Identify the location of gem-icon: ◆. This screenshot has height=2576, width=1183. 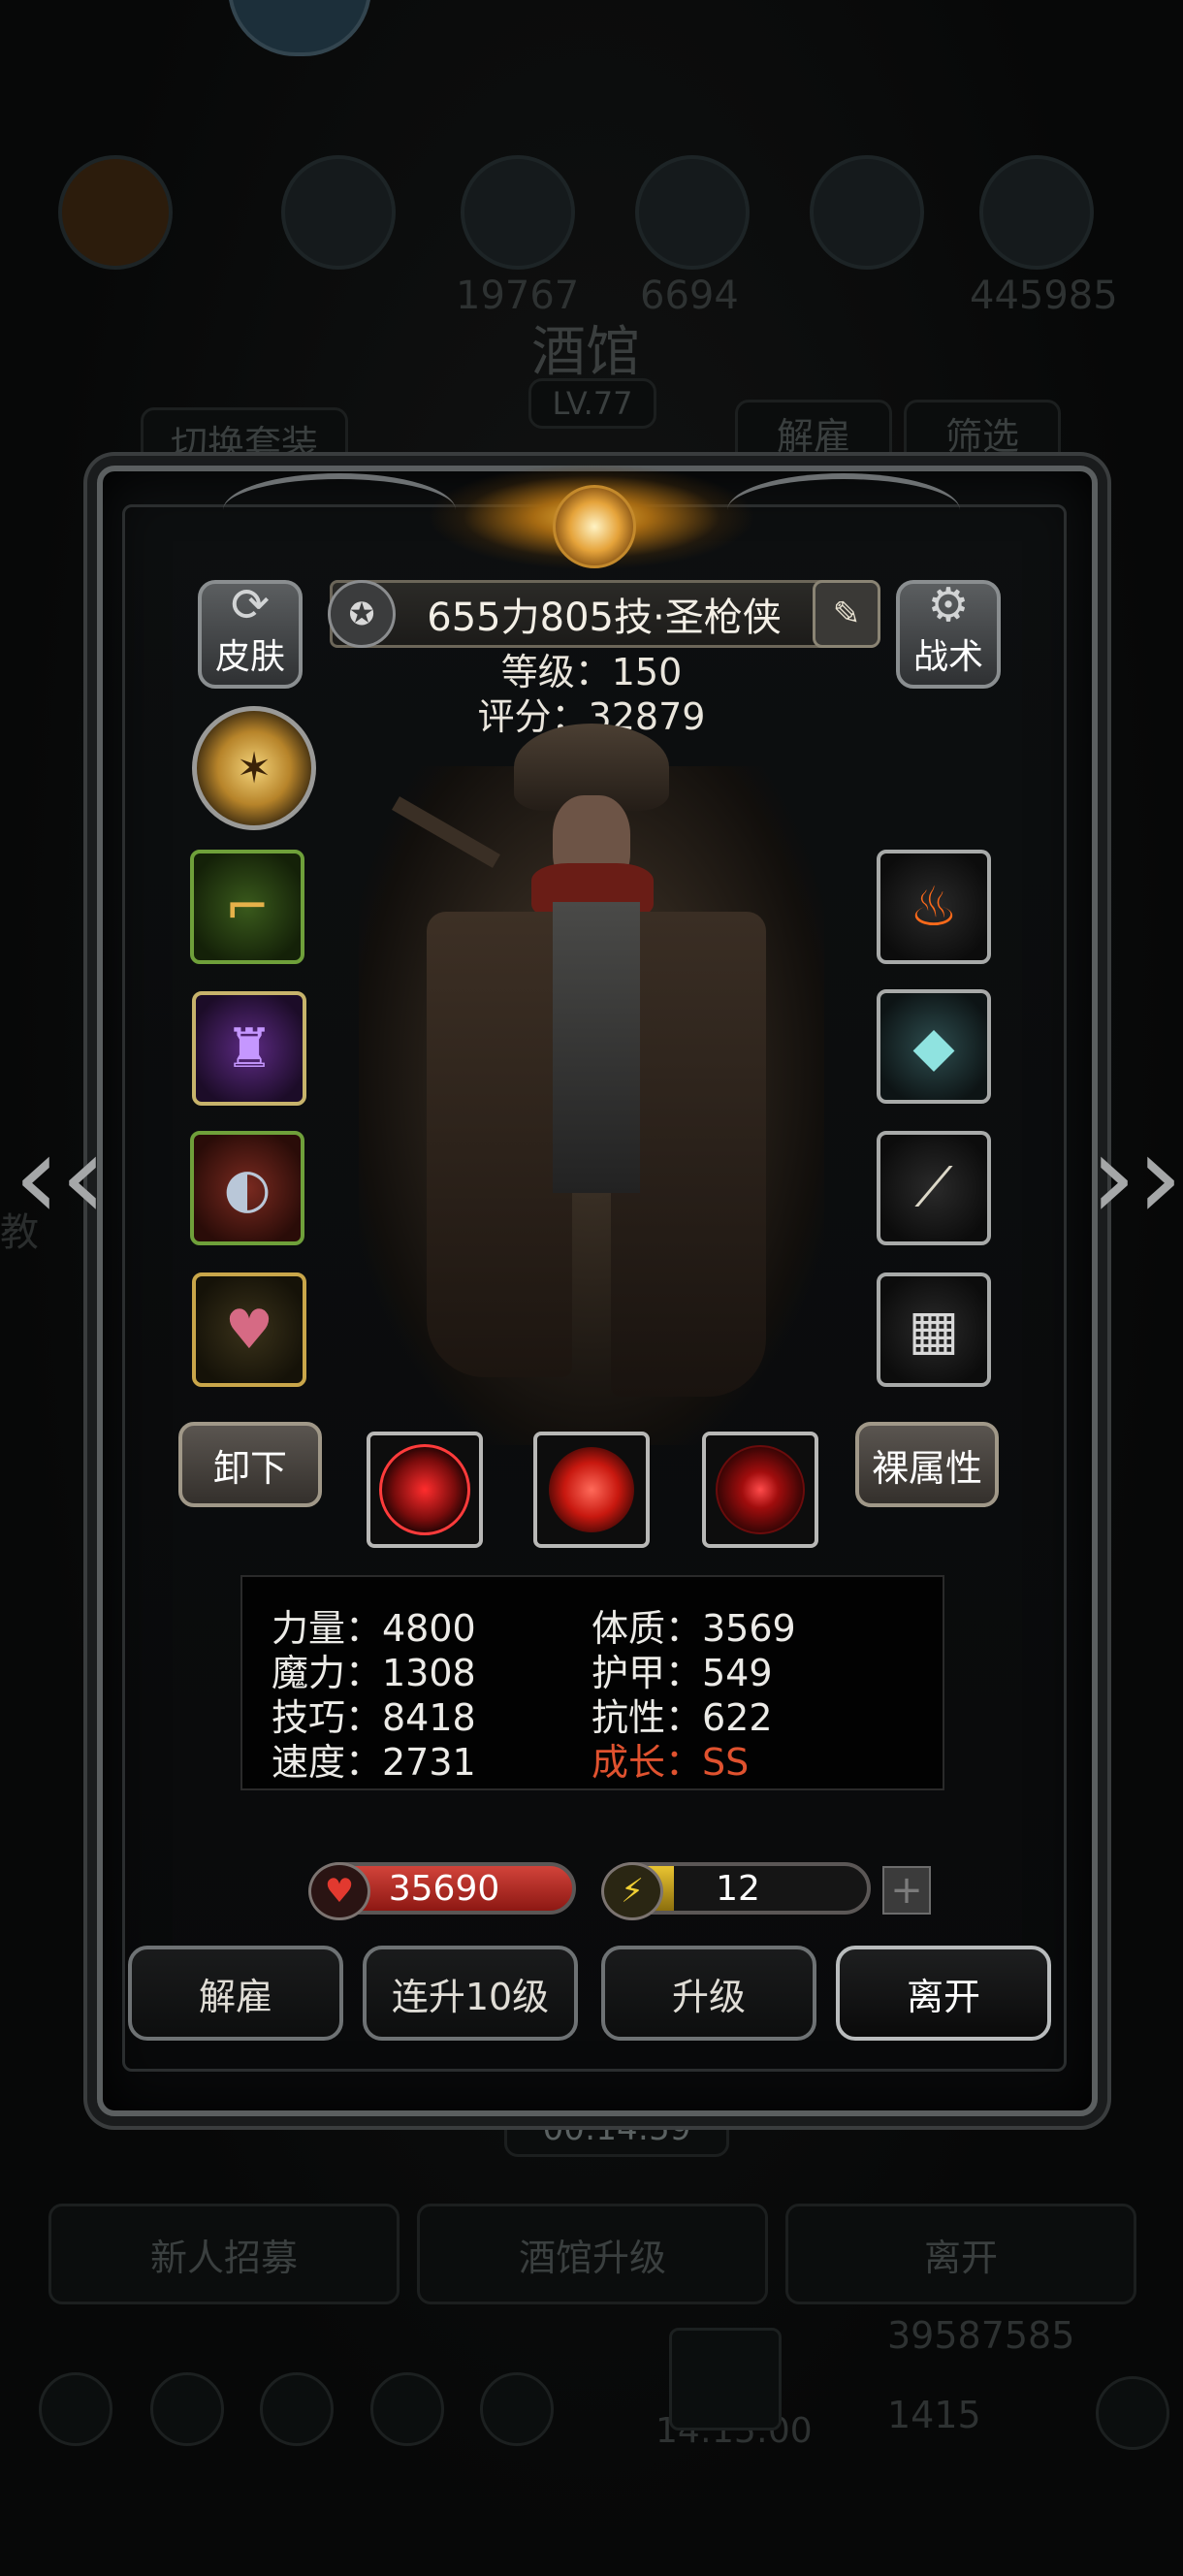
(933, 1046).